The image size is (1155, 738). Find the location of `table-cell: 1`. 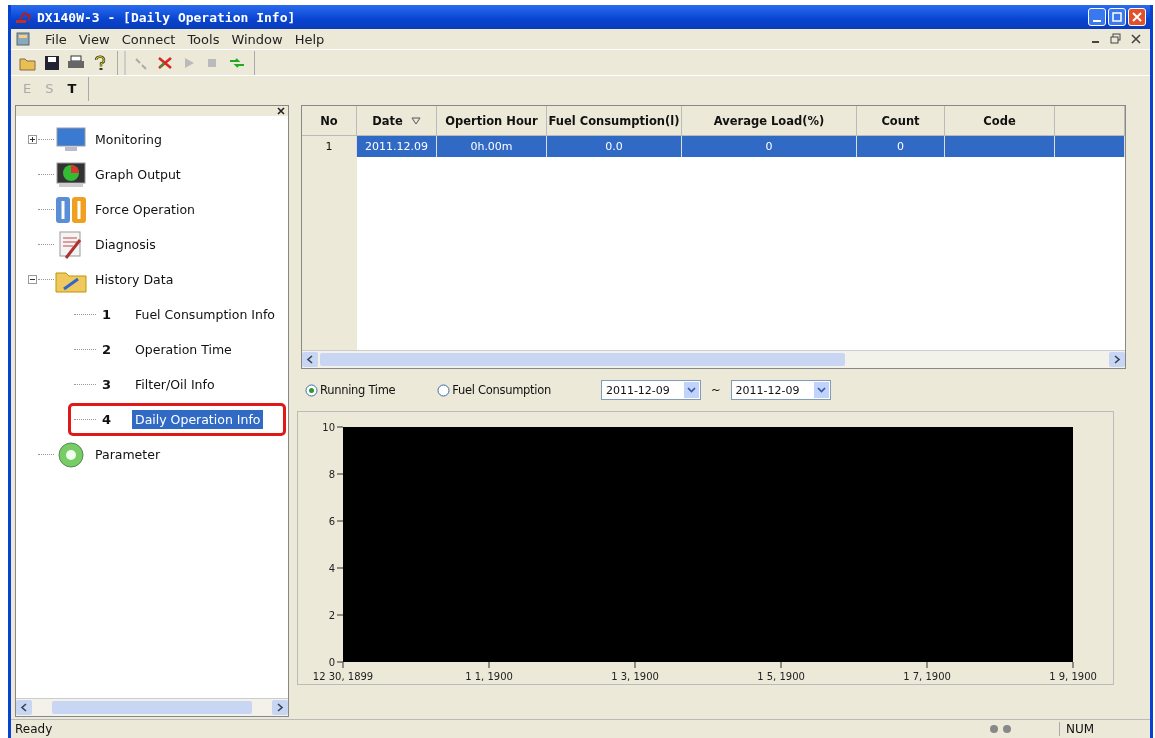

table-cell: 1 is located at coordinates (329, 146).